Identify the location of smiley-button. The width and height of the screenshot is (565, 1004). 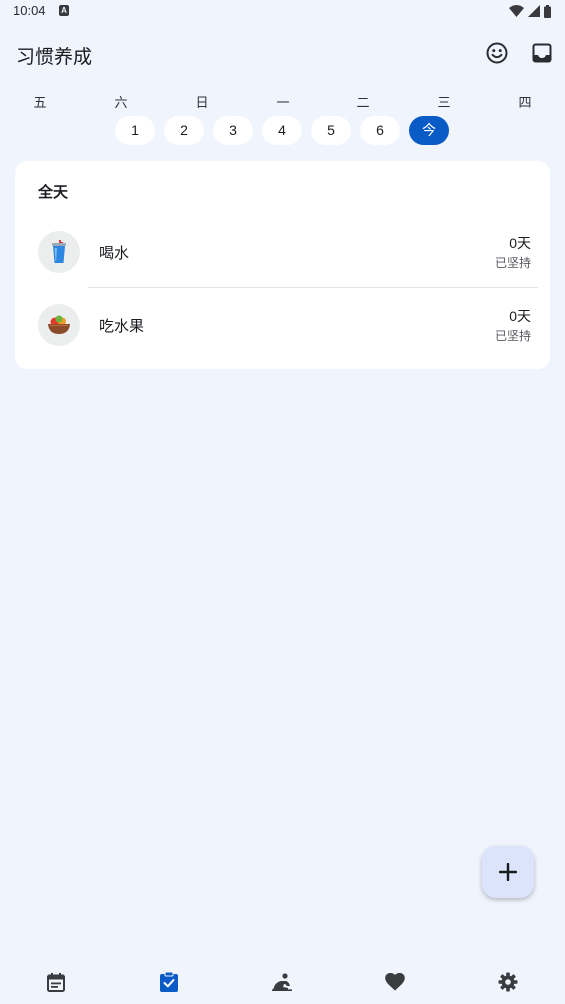
(497, 53).